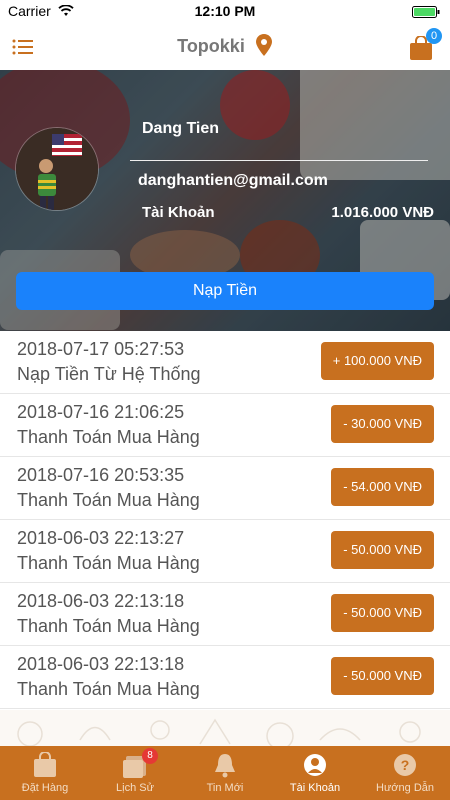 Image resolution: width=450 pixels, height=800 pixels. I want to click on tab-label: Đặt Hàng, so click(45, 788).